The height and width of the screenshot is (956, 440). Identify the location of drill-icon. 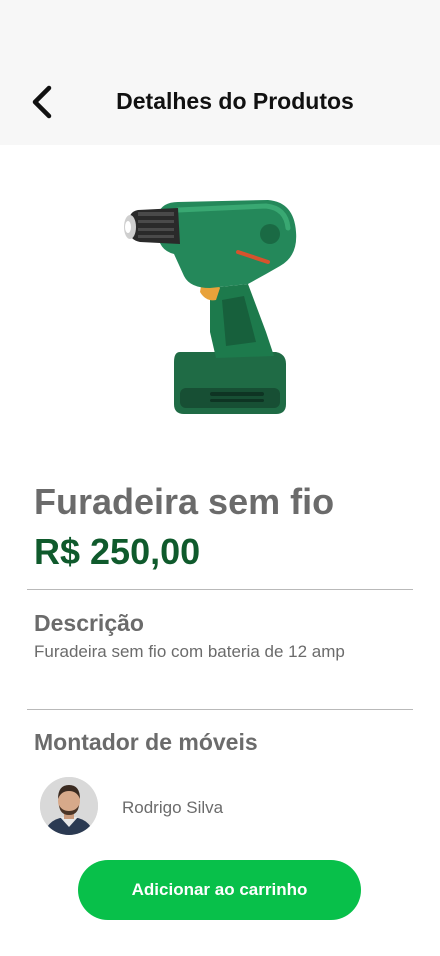
(210, 307).